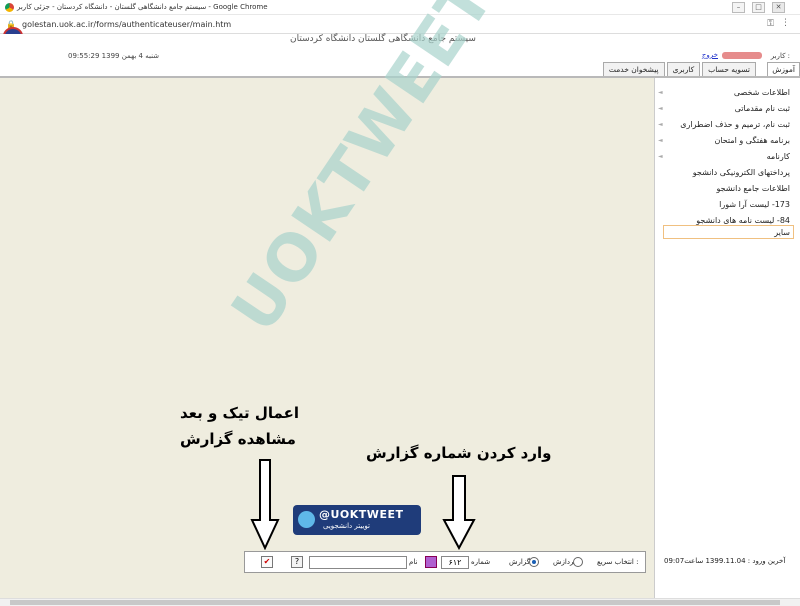 This screenshot has height=606, width=800. Describe the element at coordinates (633, 69) in the screenshot. I see `tab-service-counter: پیشخوان خدمت` at that location.